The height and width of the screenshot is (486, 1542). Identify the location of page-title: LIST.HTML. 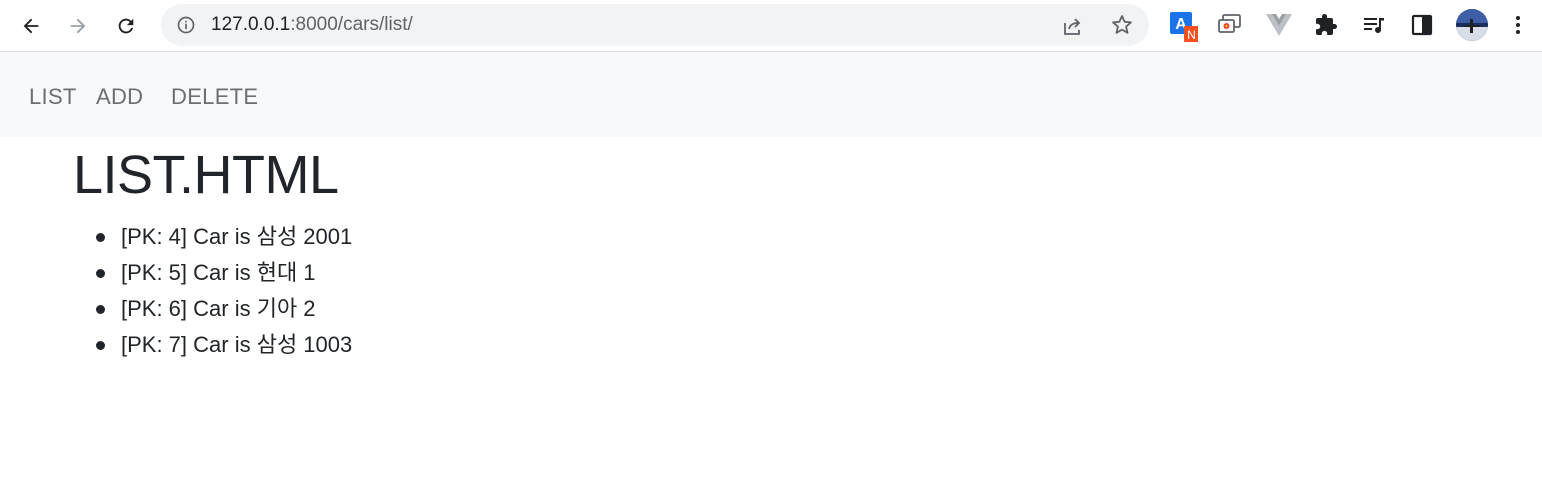
(206, 175).